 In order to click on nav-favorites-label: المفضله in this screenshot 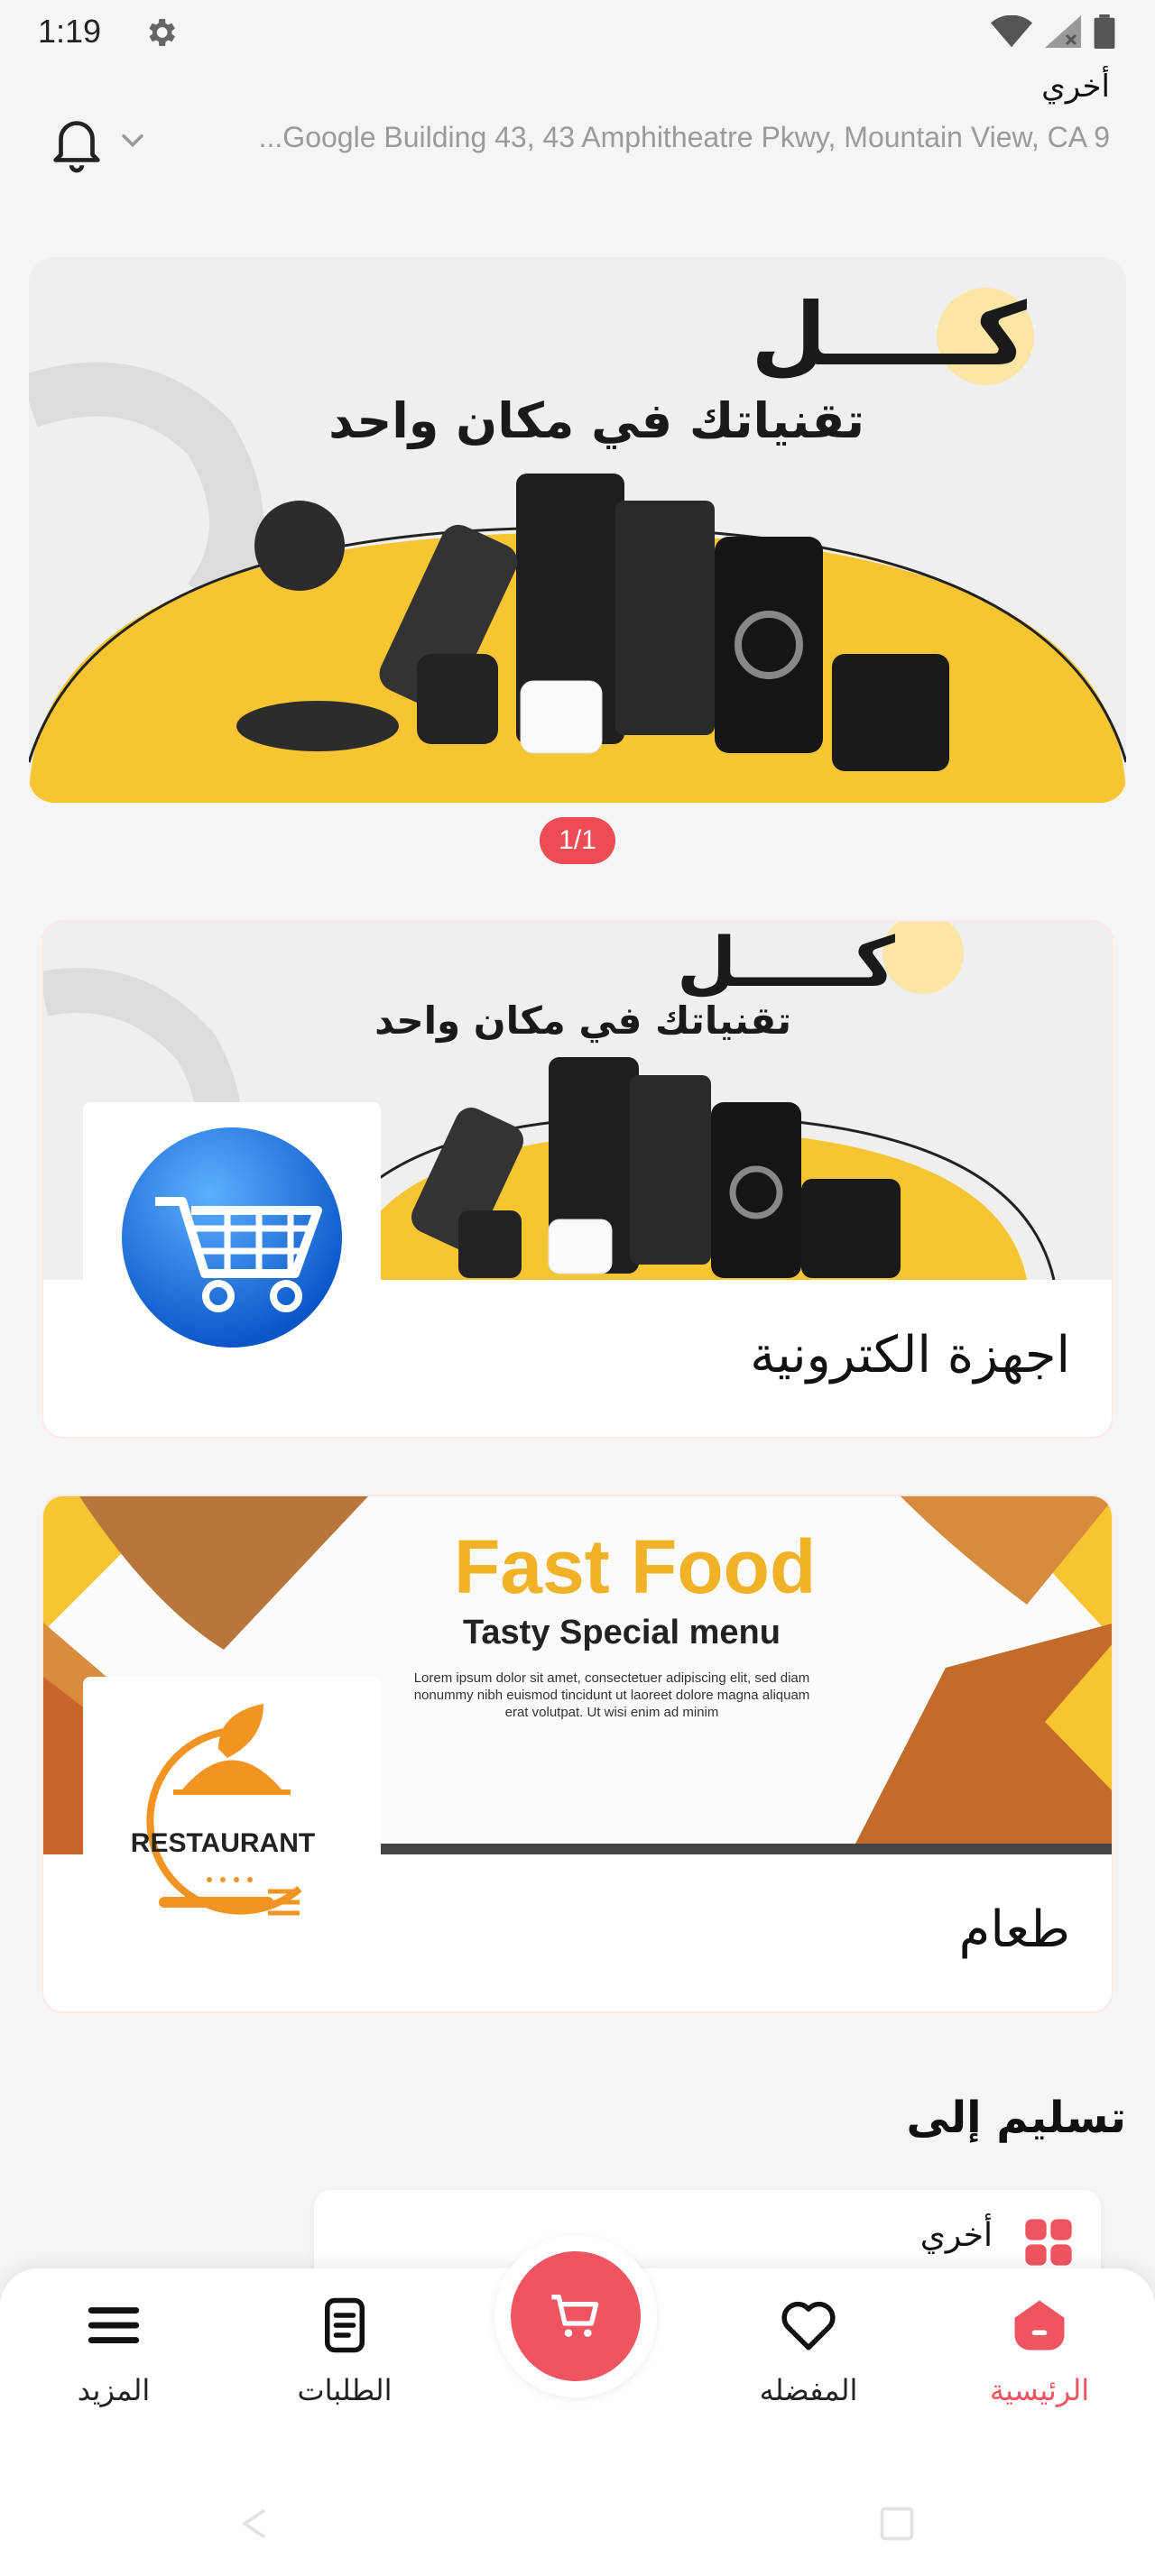, I will do `click(808, 2390)`.